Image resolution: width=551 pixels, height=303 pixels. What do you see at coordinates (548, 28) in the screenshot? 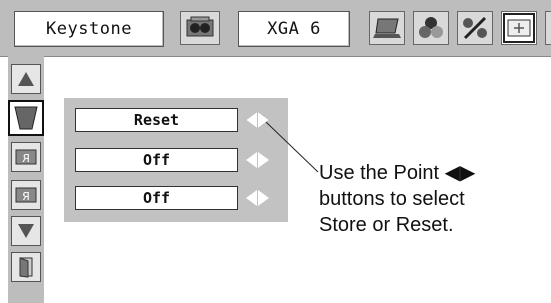
I see `more-icon` at bounding box center [548, 28].